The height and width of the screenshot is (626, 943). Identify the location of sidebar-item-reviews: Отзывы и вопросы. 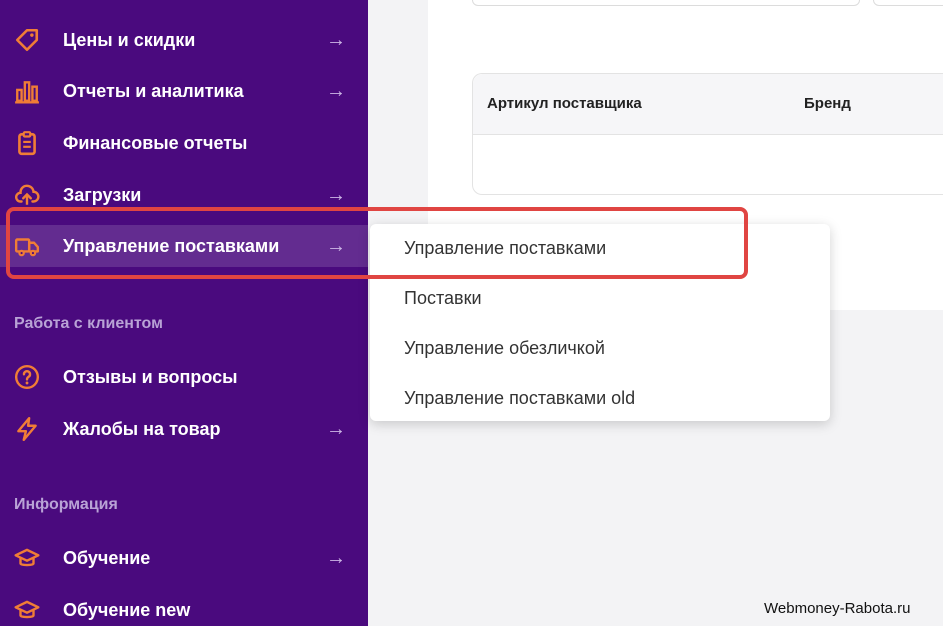
(184, 377).